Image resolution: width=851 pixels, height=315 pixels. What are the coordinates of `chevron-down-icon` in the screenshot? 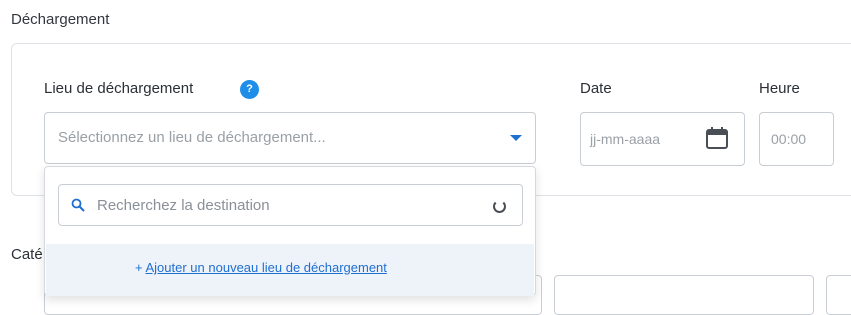 It's located at (516, 138).